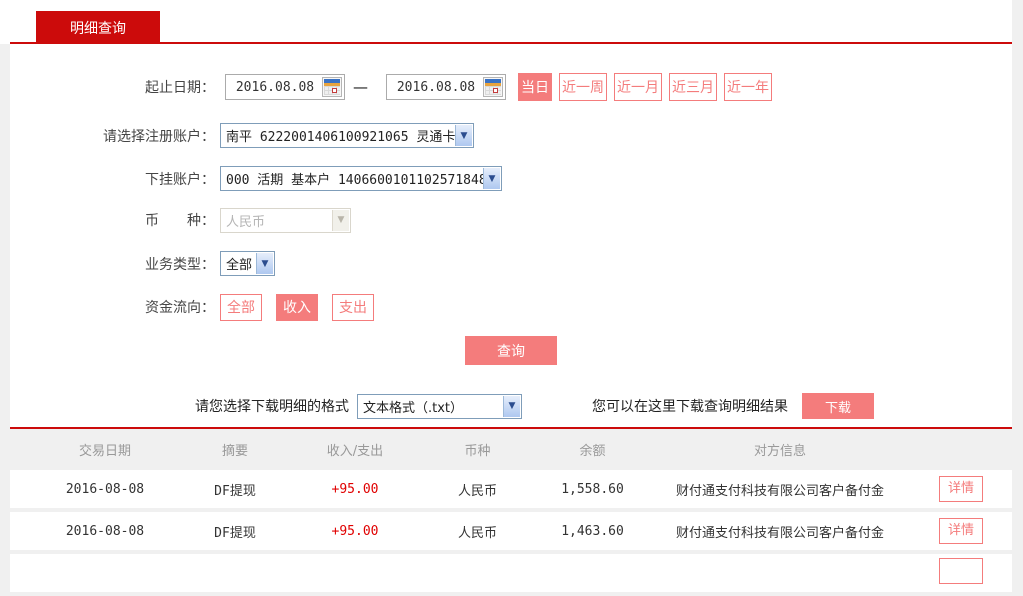 The image size is (1023, 596). I want to click on header-income-expense: 收入/支出, so click(355, 451).